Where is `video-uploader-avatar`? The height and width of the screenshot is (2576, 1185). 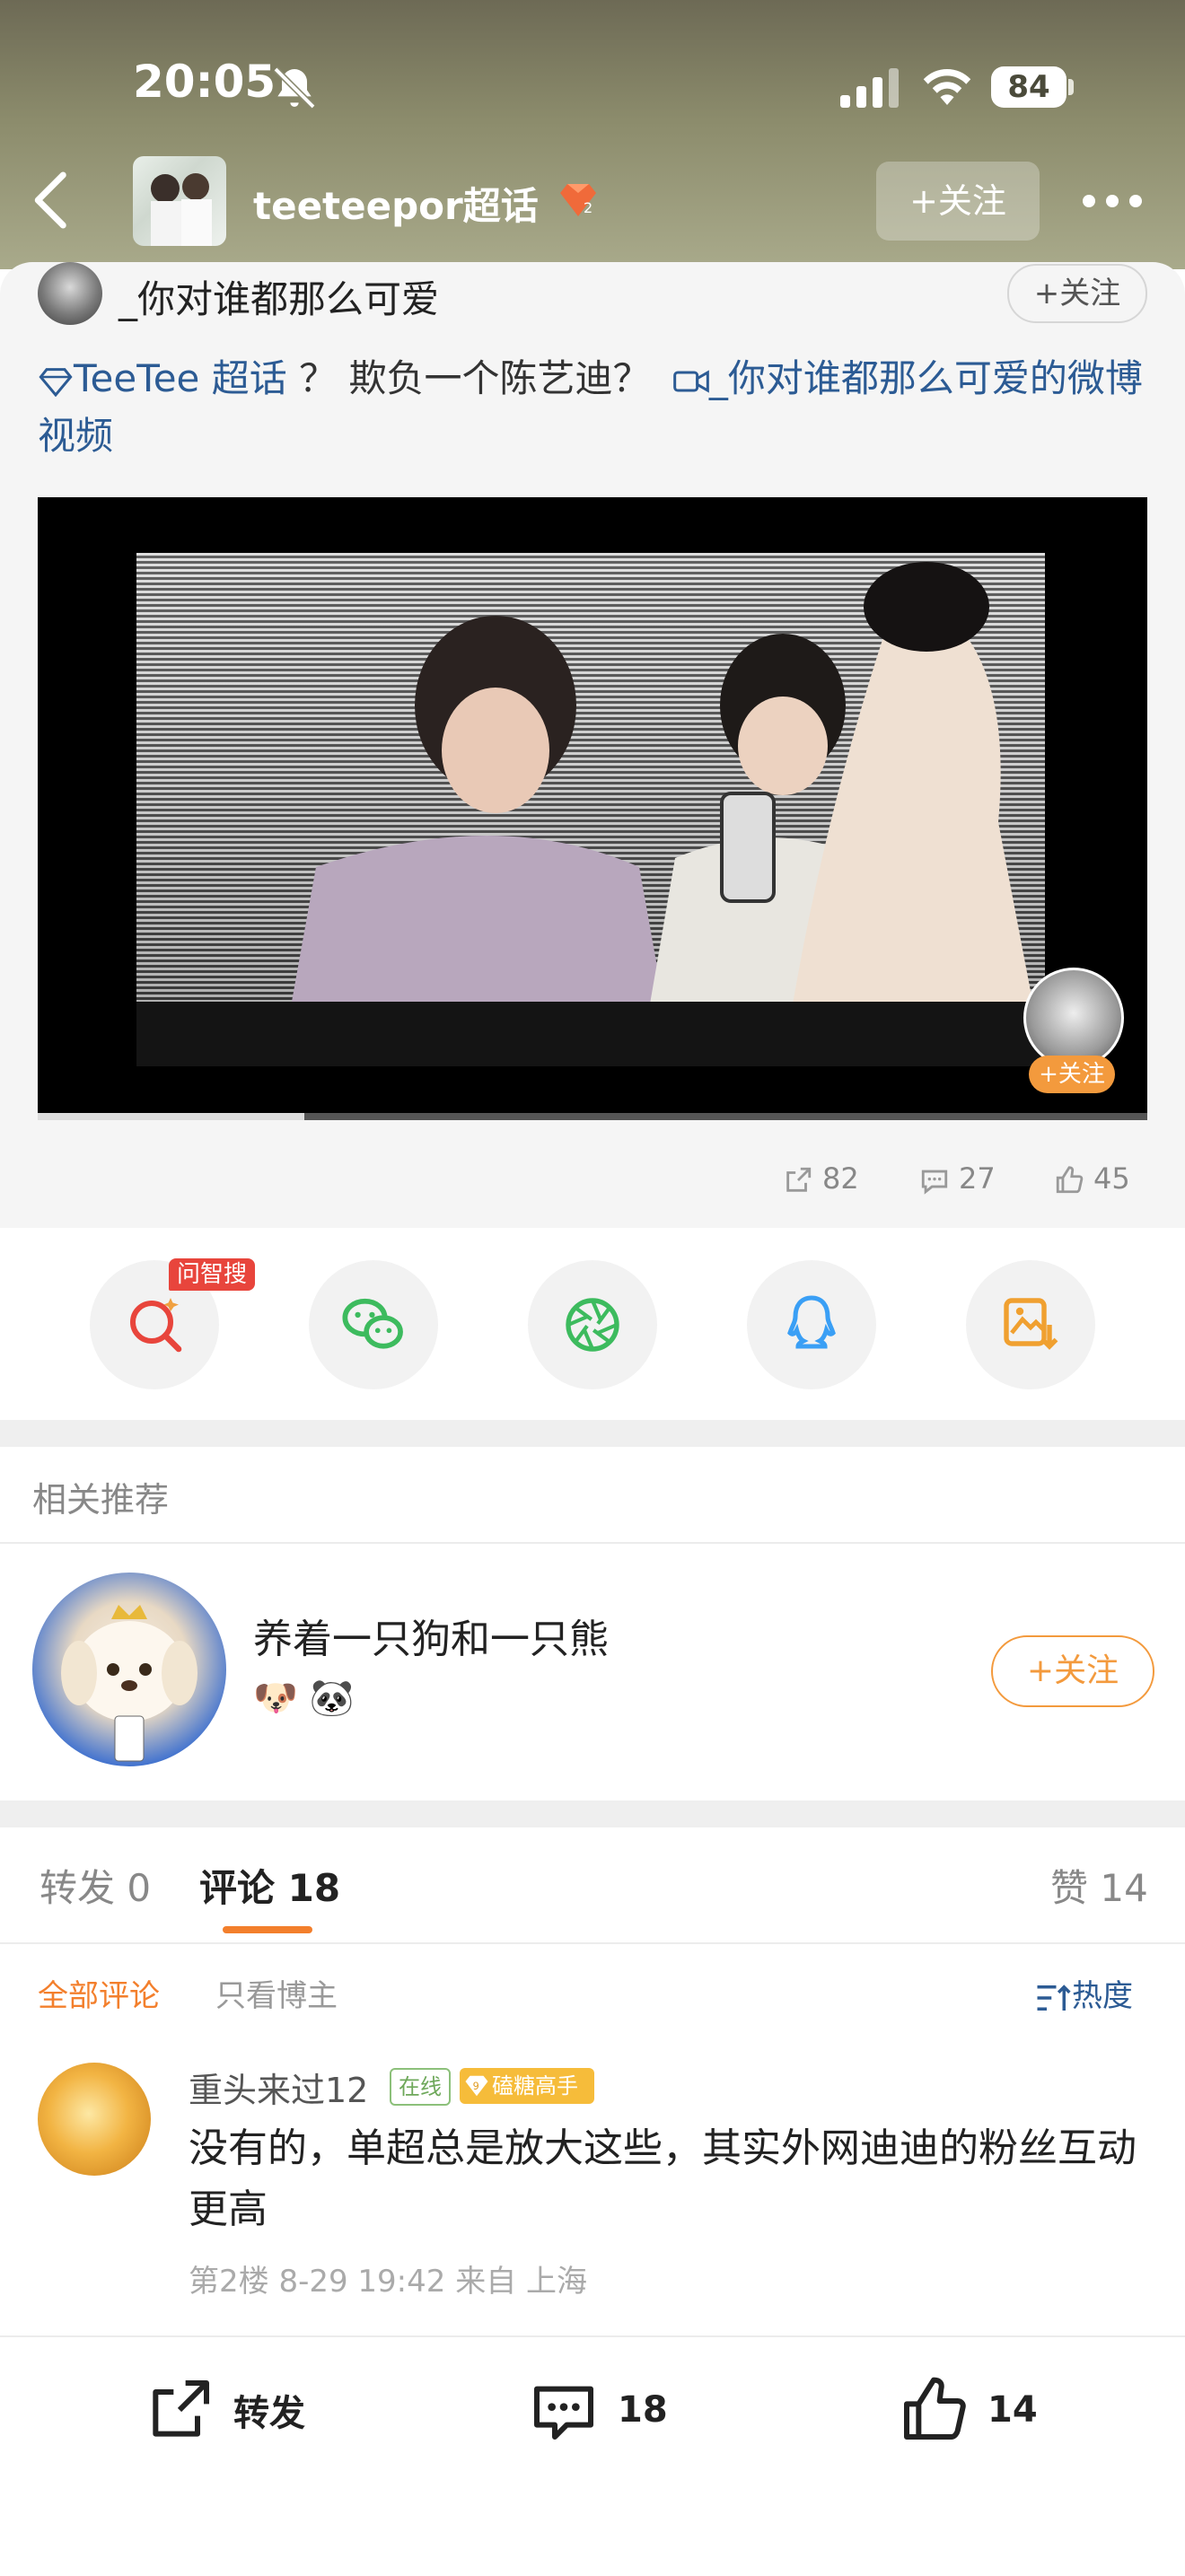 video-uploader-avatar is located at coordinates (1073, 1018).